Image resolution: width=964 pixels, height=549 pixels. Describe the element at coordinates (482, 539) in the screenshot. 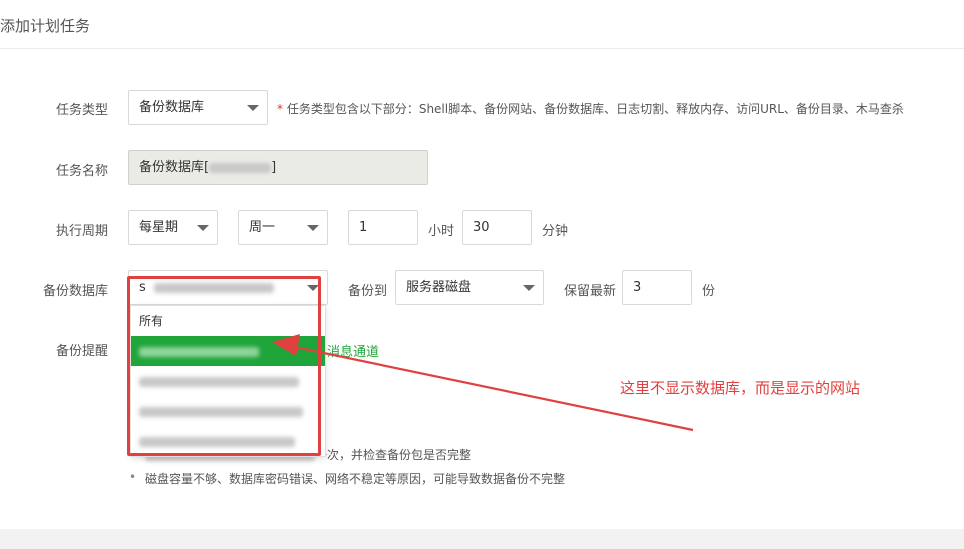

I see `footer-bar` at that location.